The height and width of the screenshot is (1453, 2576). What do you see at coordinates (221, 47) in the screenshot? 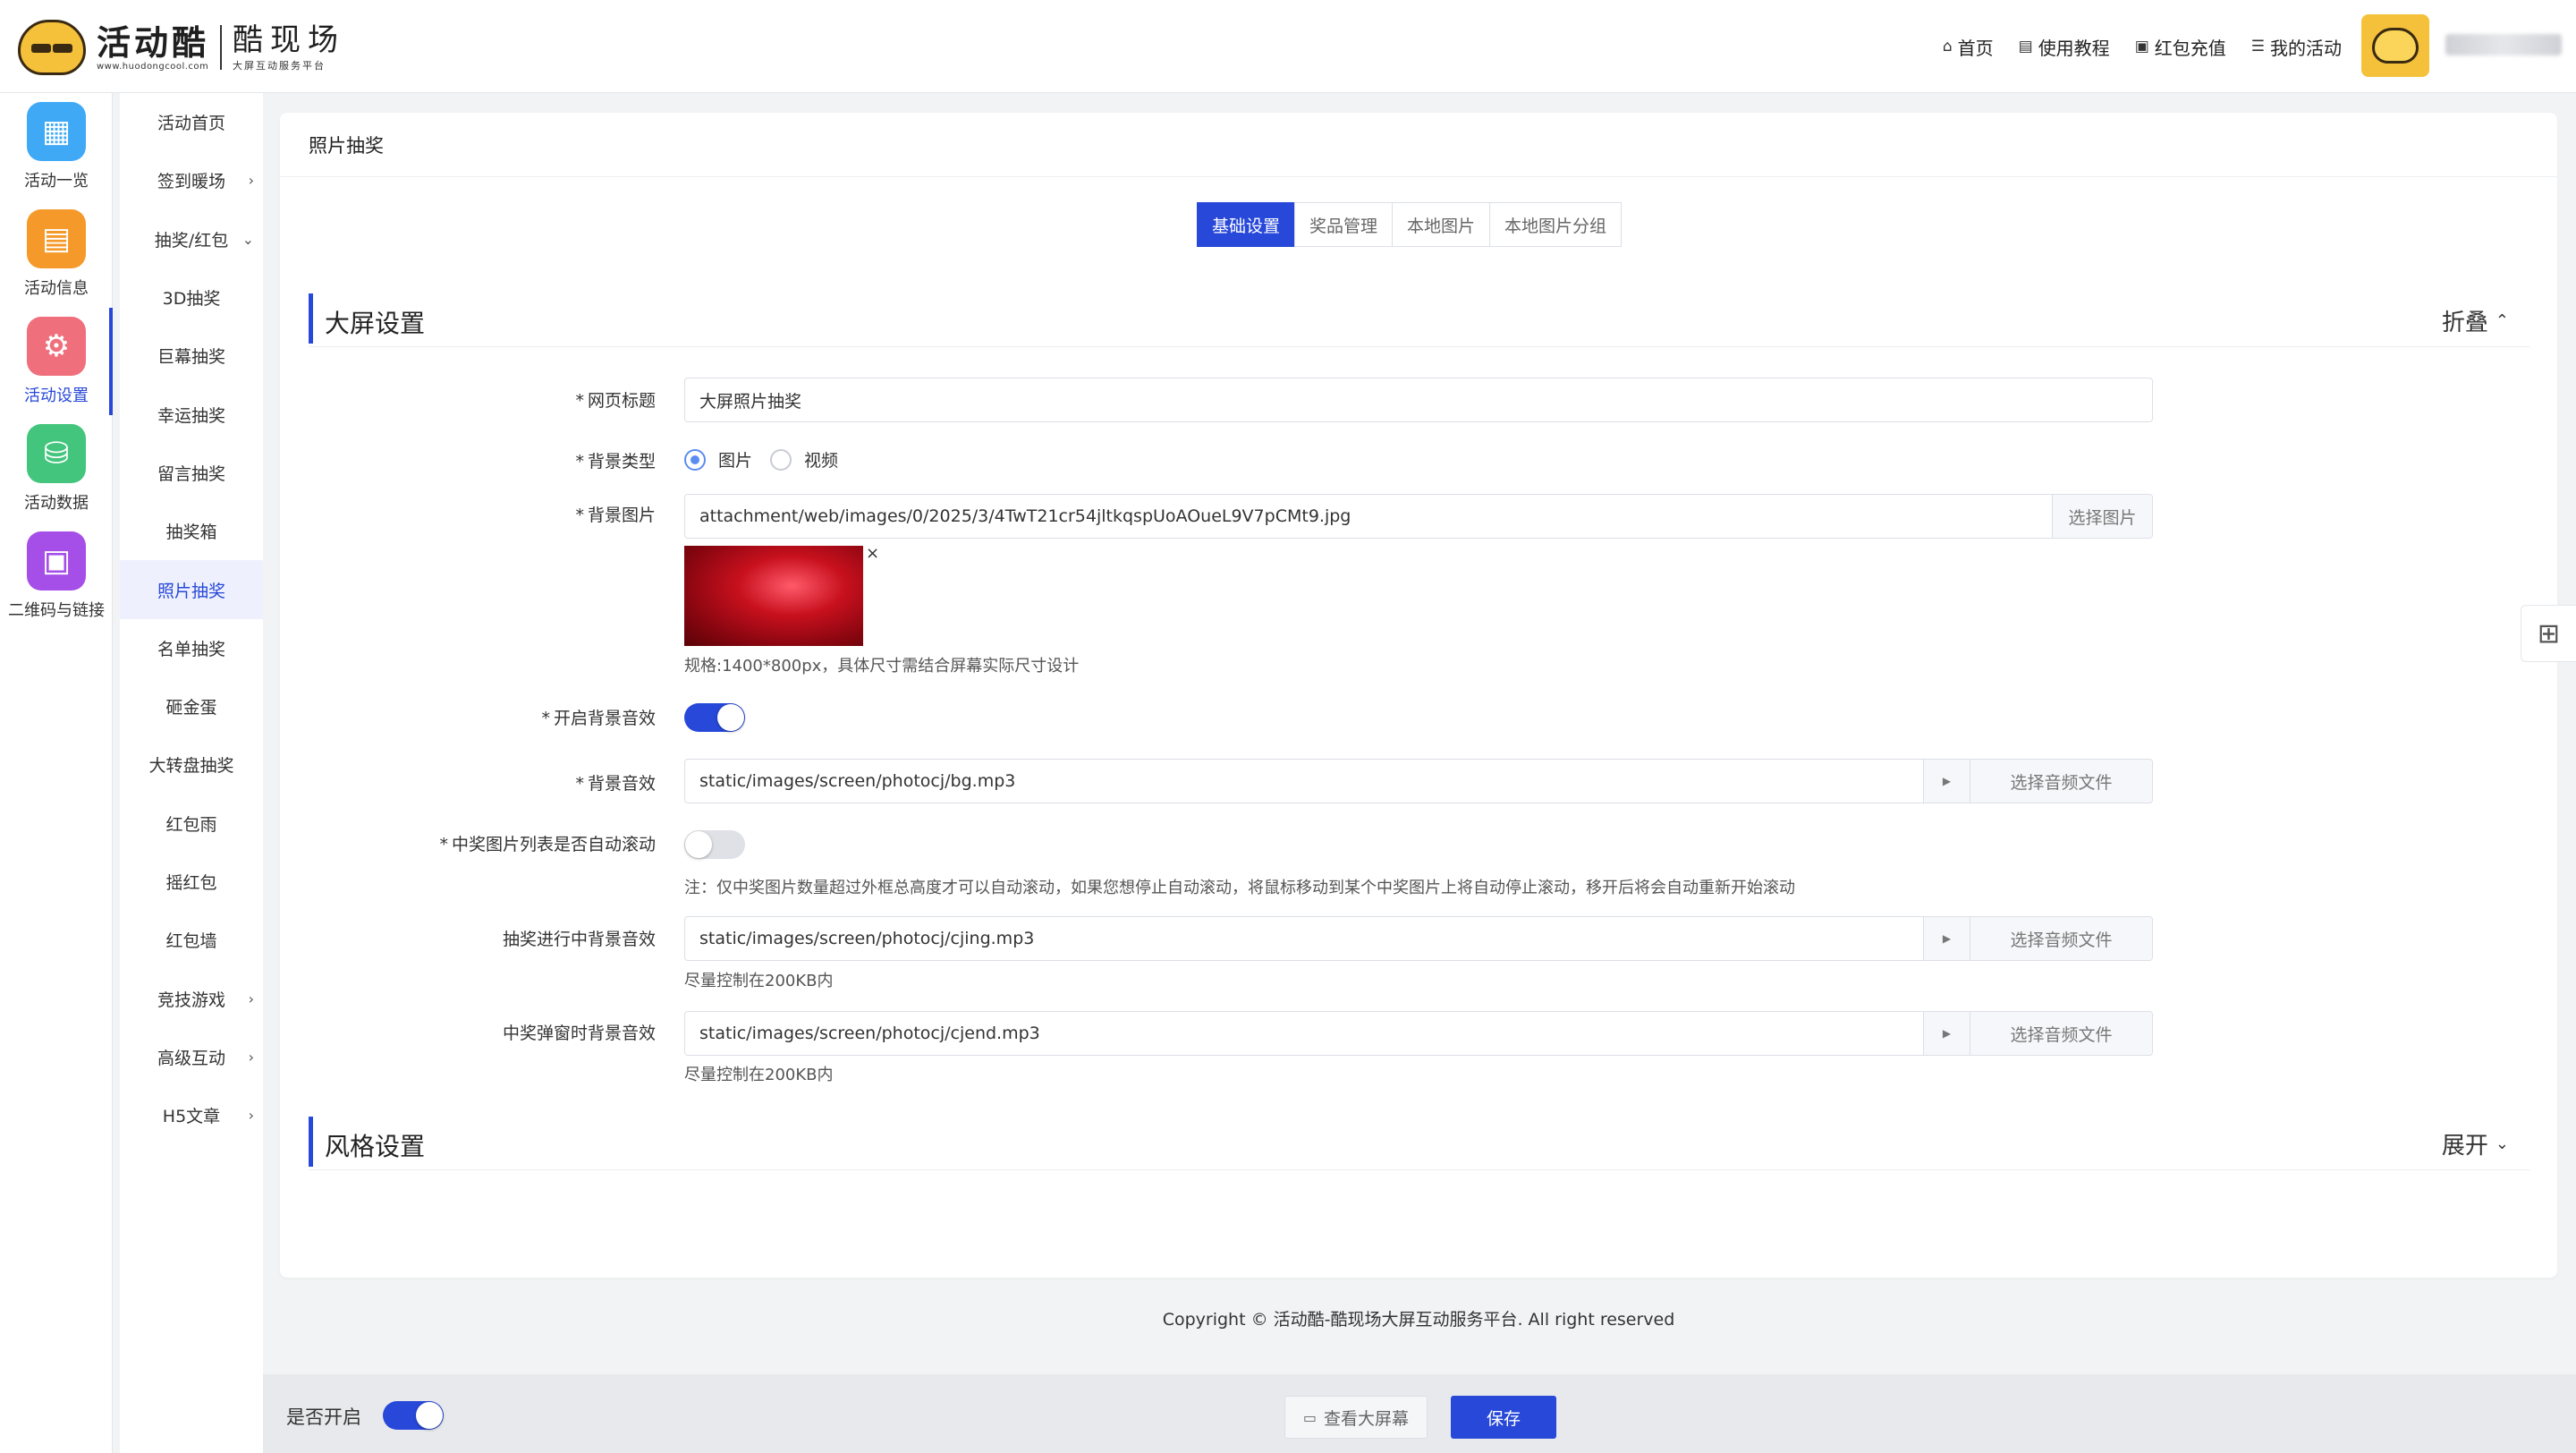
I see `logo-divider` at bounding box center [221, 47].